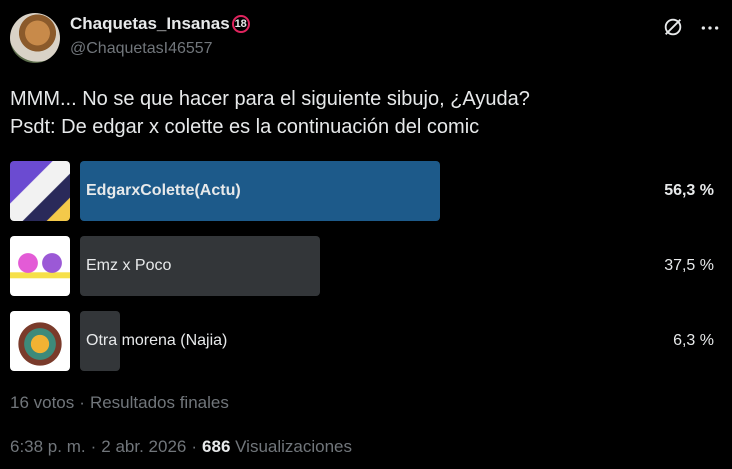  I want to click on poll-option-3-image, so click(40, 341).